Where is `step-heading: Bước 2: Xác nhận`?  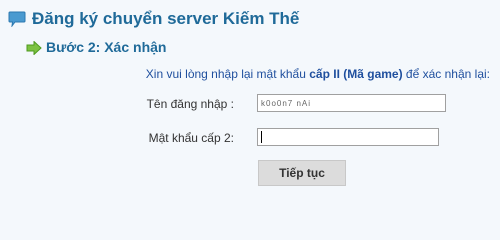
step-heading: Bước 2: Xác nhận is located at coordinates (96, 47).